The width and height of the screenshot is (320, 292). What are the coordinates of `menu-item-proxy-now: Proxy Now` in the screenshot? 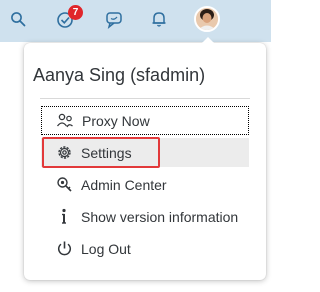 It's located at (145, 120).